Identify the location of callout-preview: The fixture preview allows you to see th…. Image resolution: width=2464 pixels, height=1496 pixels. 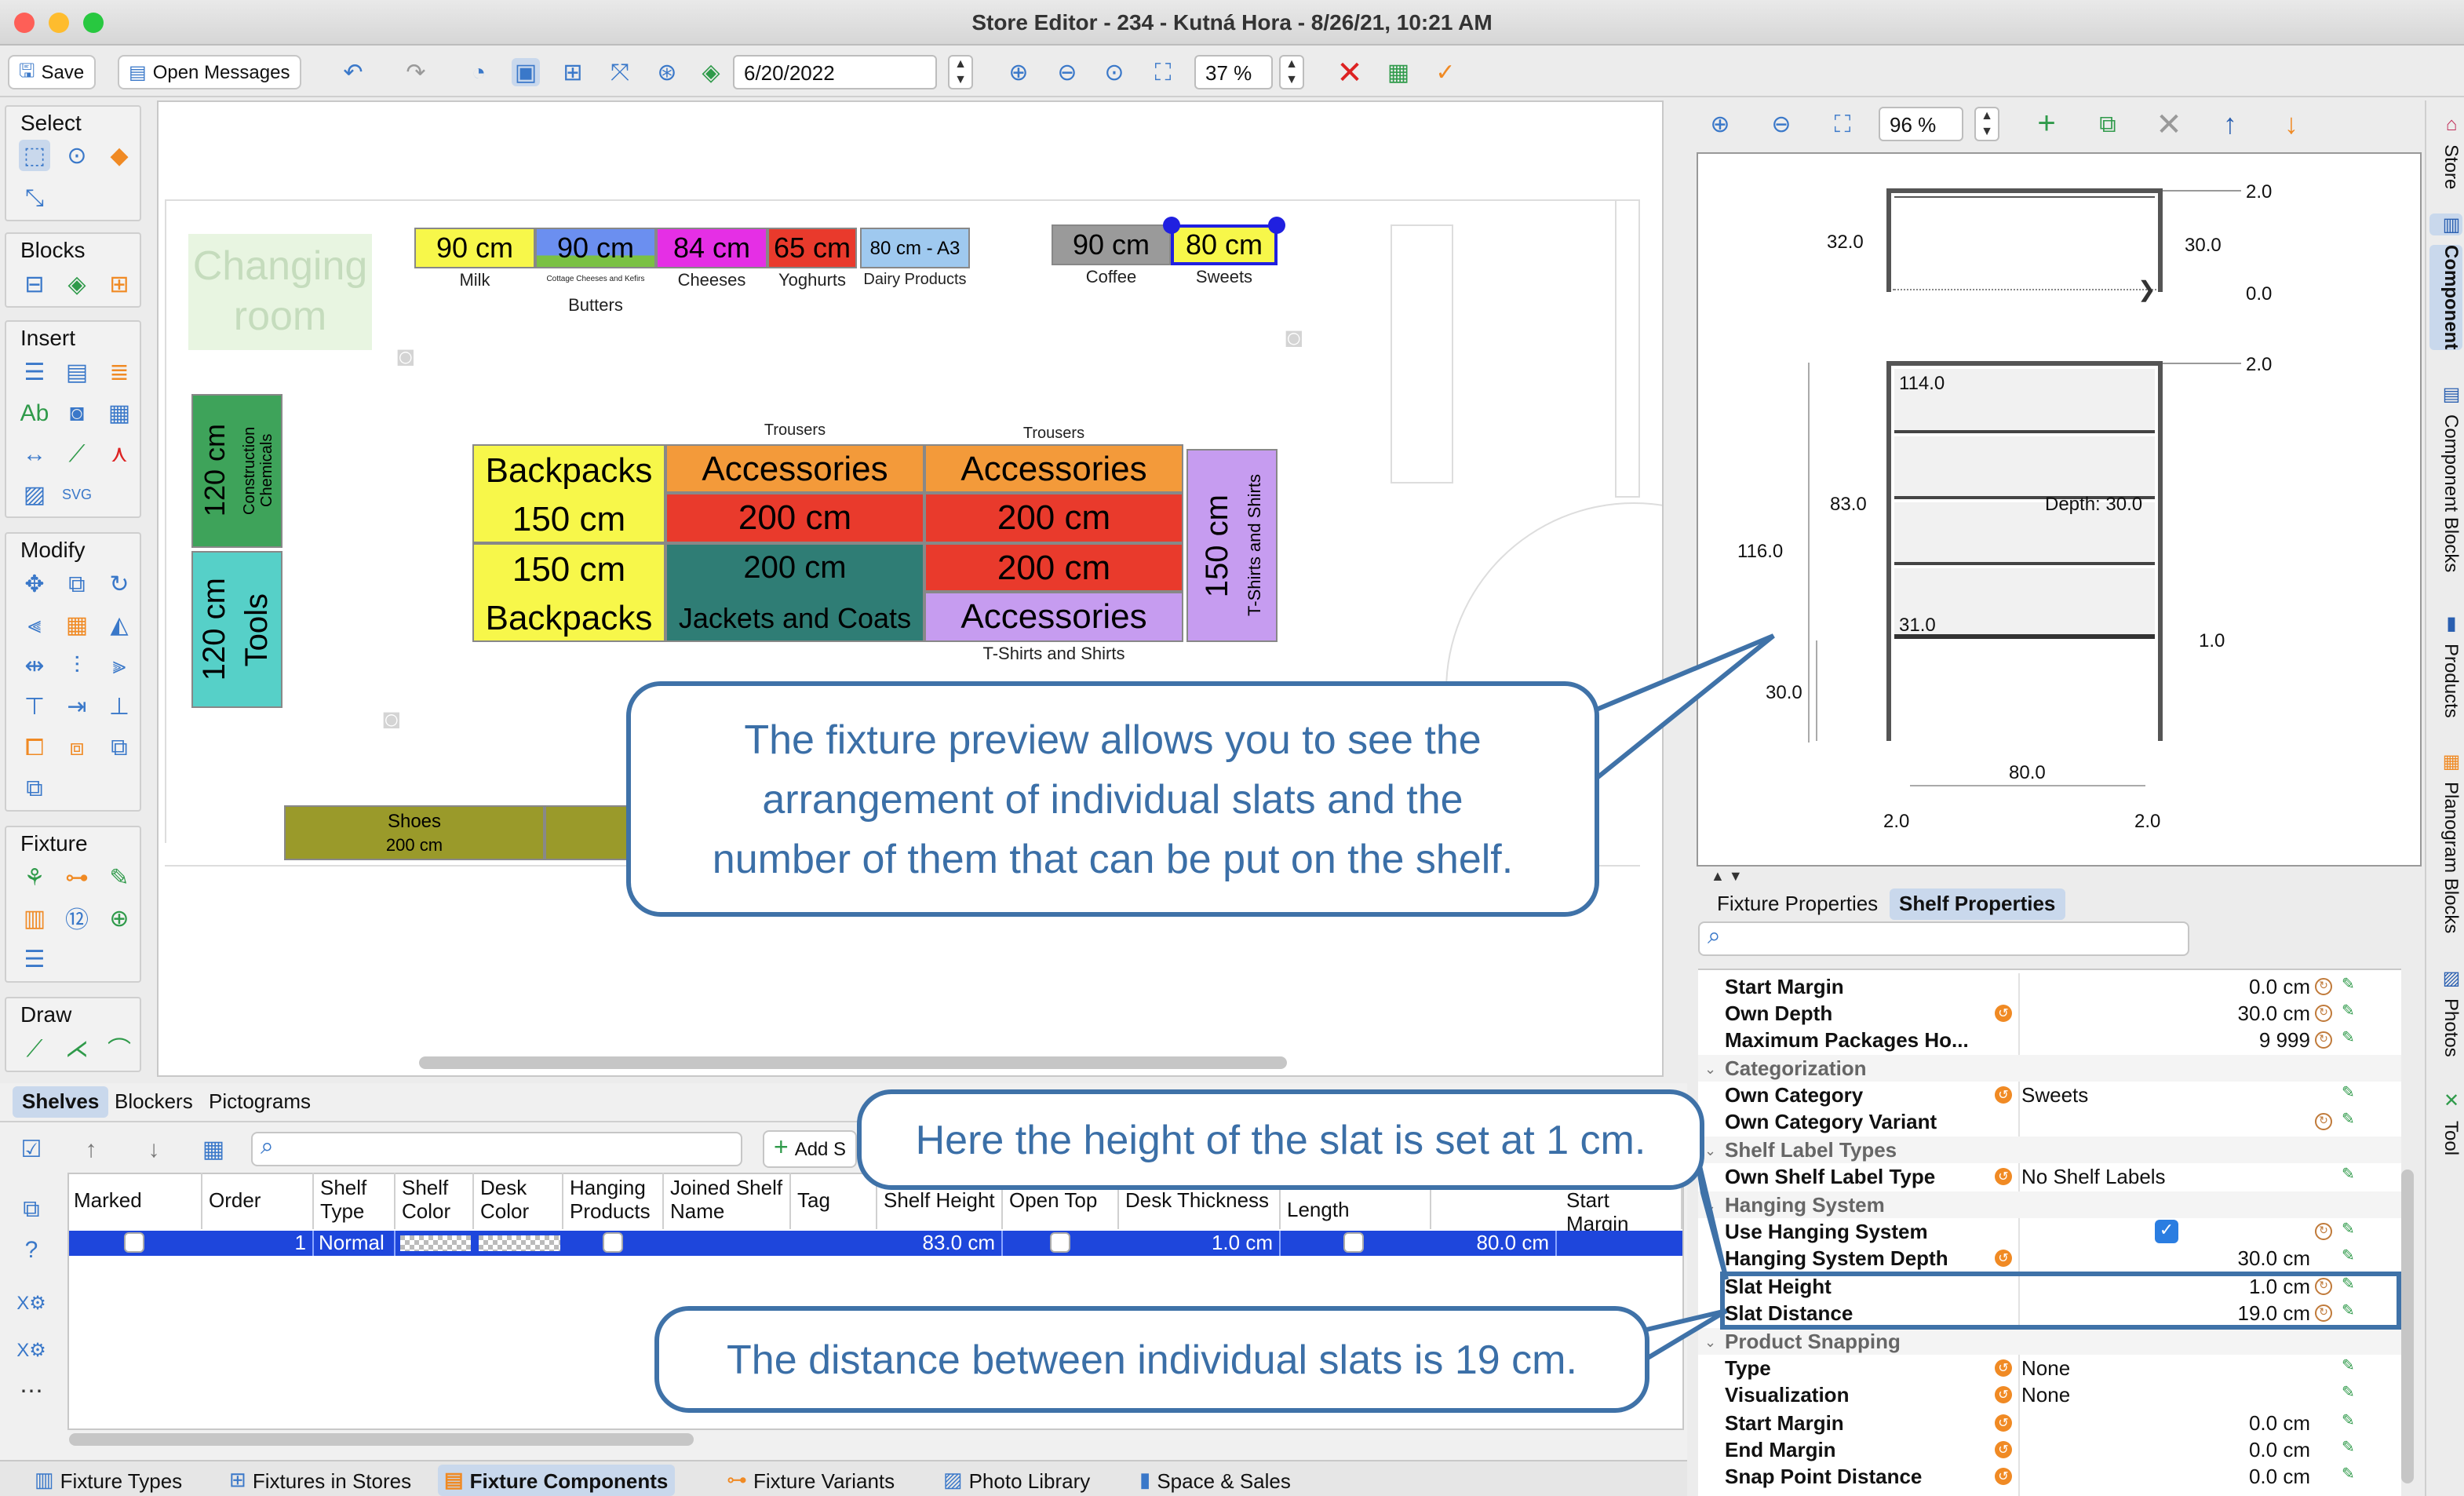
(1112, 799).